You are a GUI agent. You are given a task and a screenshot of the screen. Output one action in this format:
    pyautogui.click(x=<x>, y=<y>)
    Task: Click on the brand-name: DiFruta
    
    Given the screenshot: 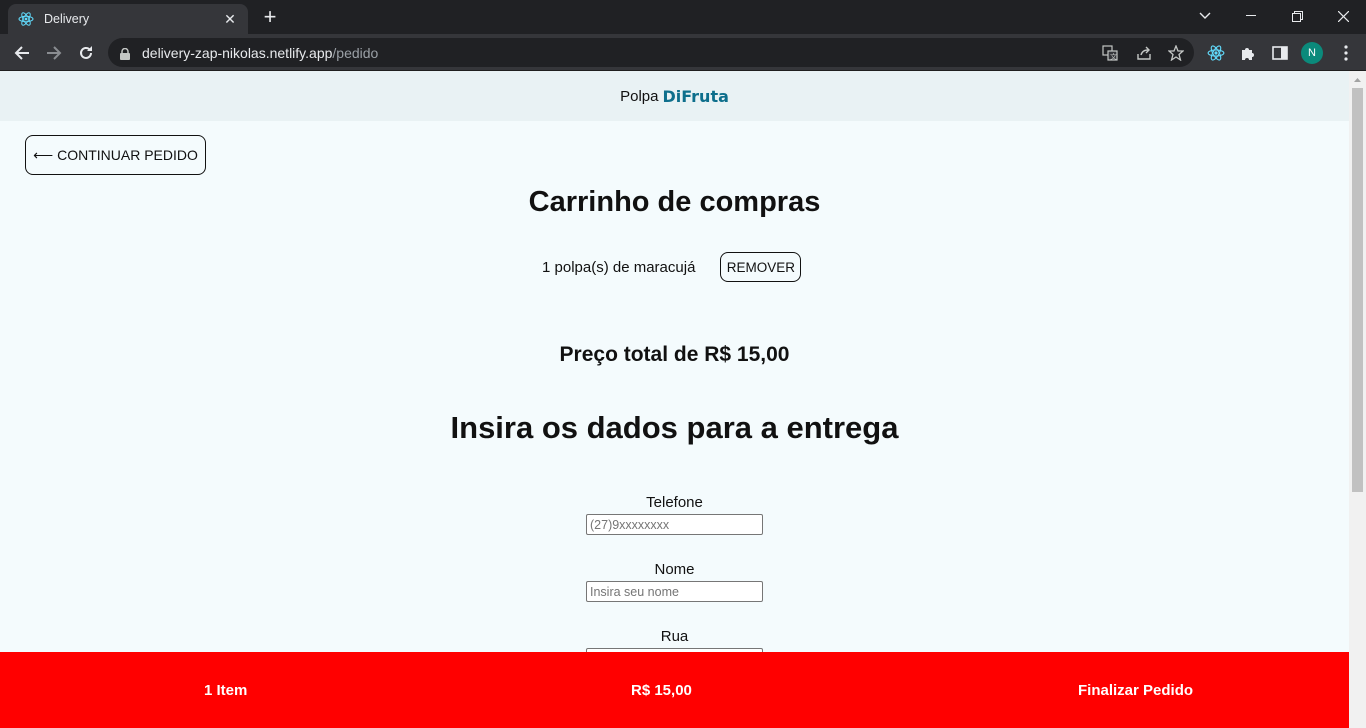 What is the action you would take?
    pyautogui.click(x=695, y=96)
    